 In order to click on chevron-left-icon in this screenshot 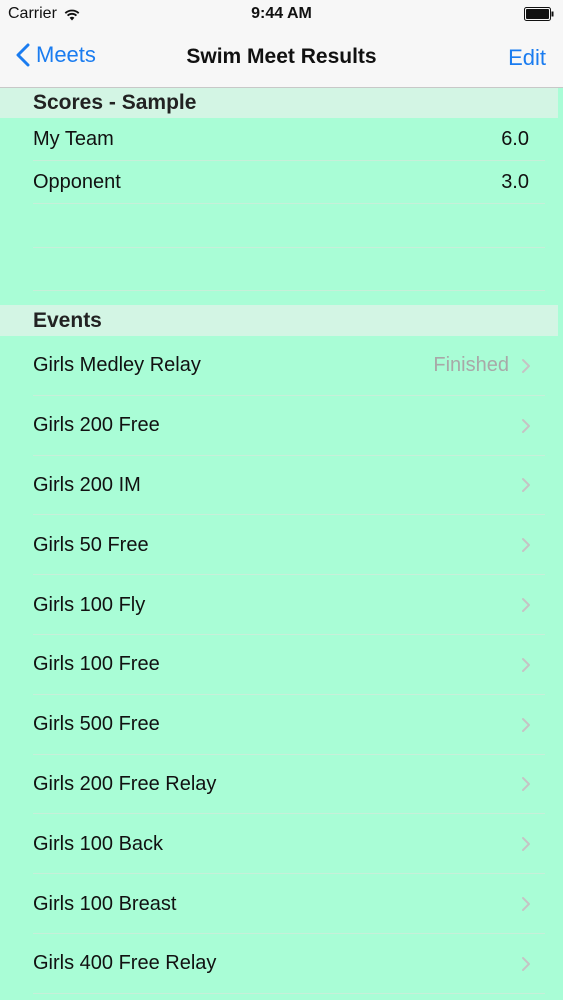, I will do `click(23, 55)`.